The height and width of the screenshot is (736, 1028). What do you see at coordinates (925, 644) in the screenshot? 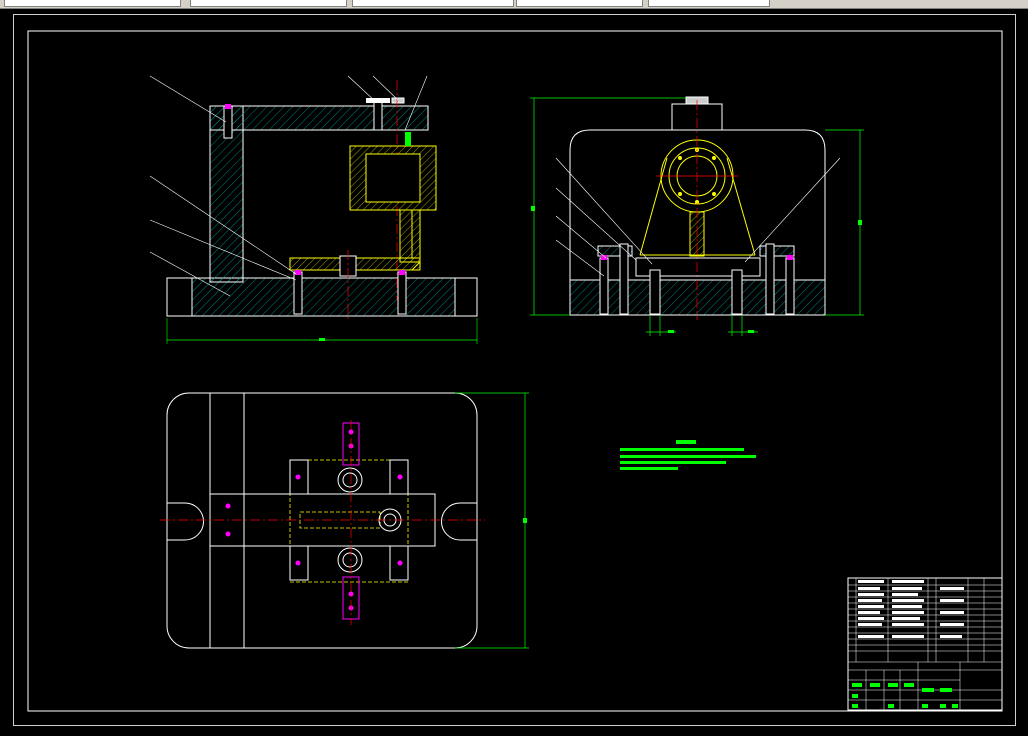
I see `title-block` at bounding box center [925, 644].